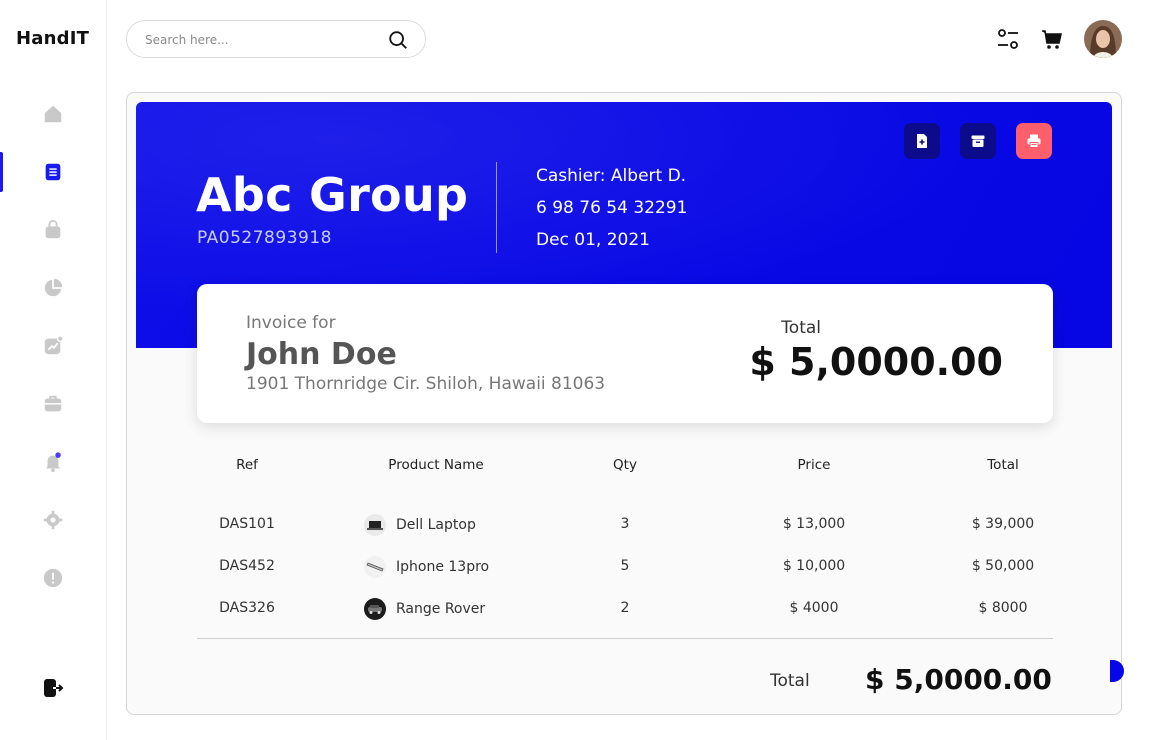  I want to click on logout-icon, so click(54, 688).